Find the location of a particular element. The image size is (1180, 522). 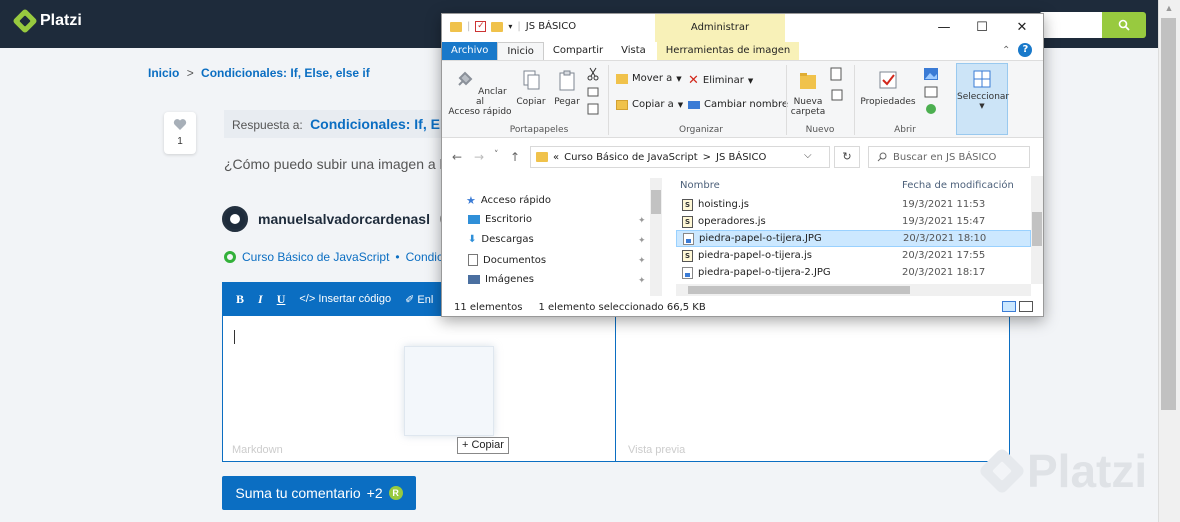

maximize-button: ☐ is located at coordinates (982, 28).